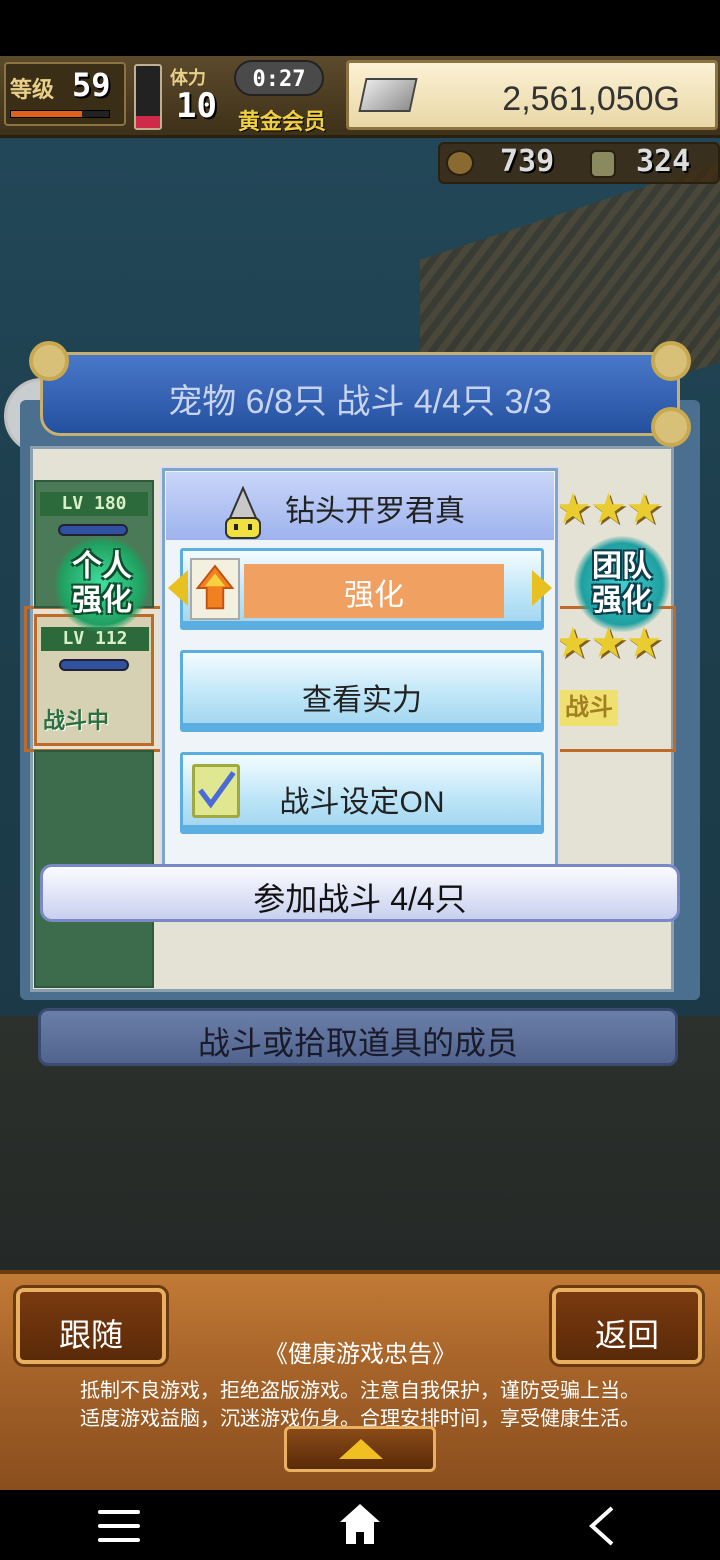 Image resolution: width=720 pixels, height=1560 pixels. I want to click on checkmark-icon, so click(217, 790).